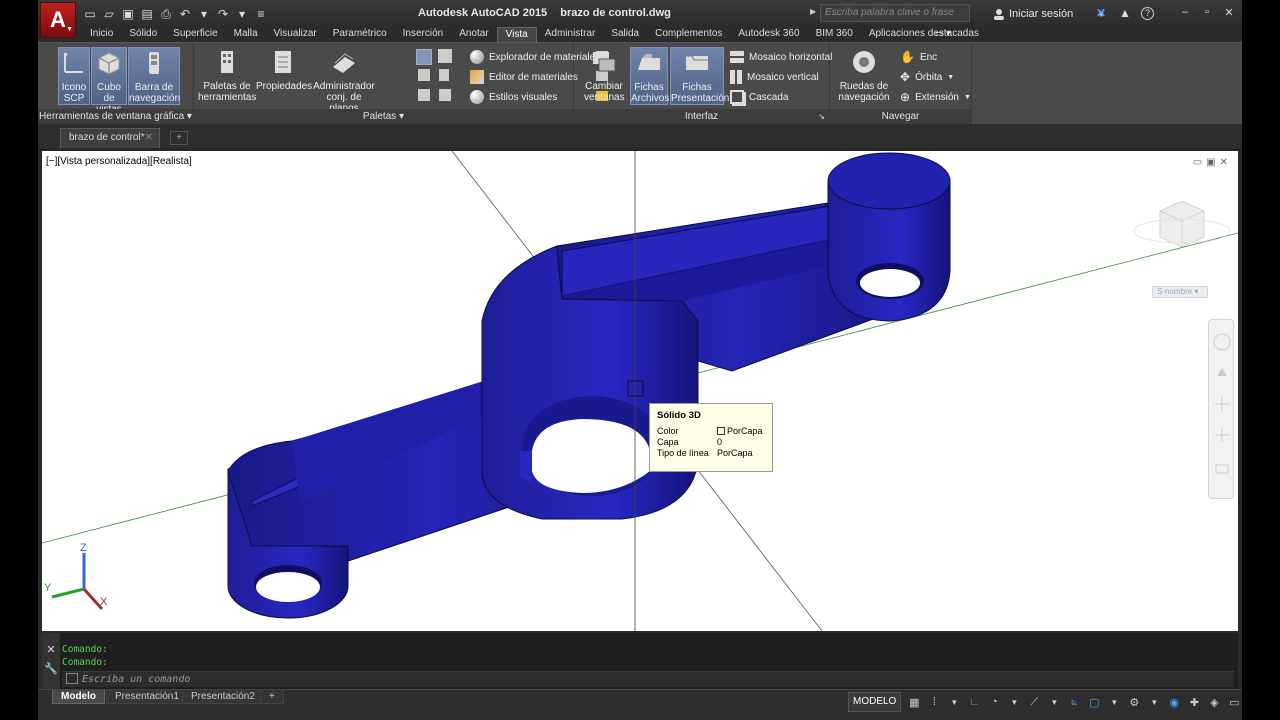  Describe the element at coordinates (383, 117) in the screenshot. I see `panel-title: Paletas ▾` at that location.